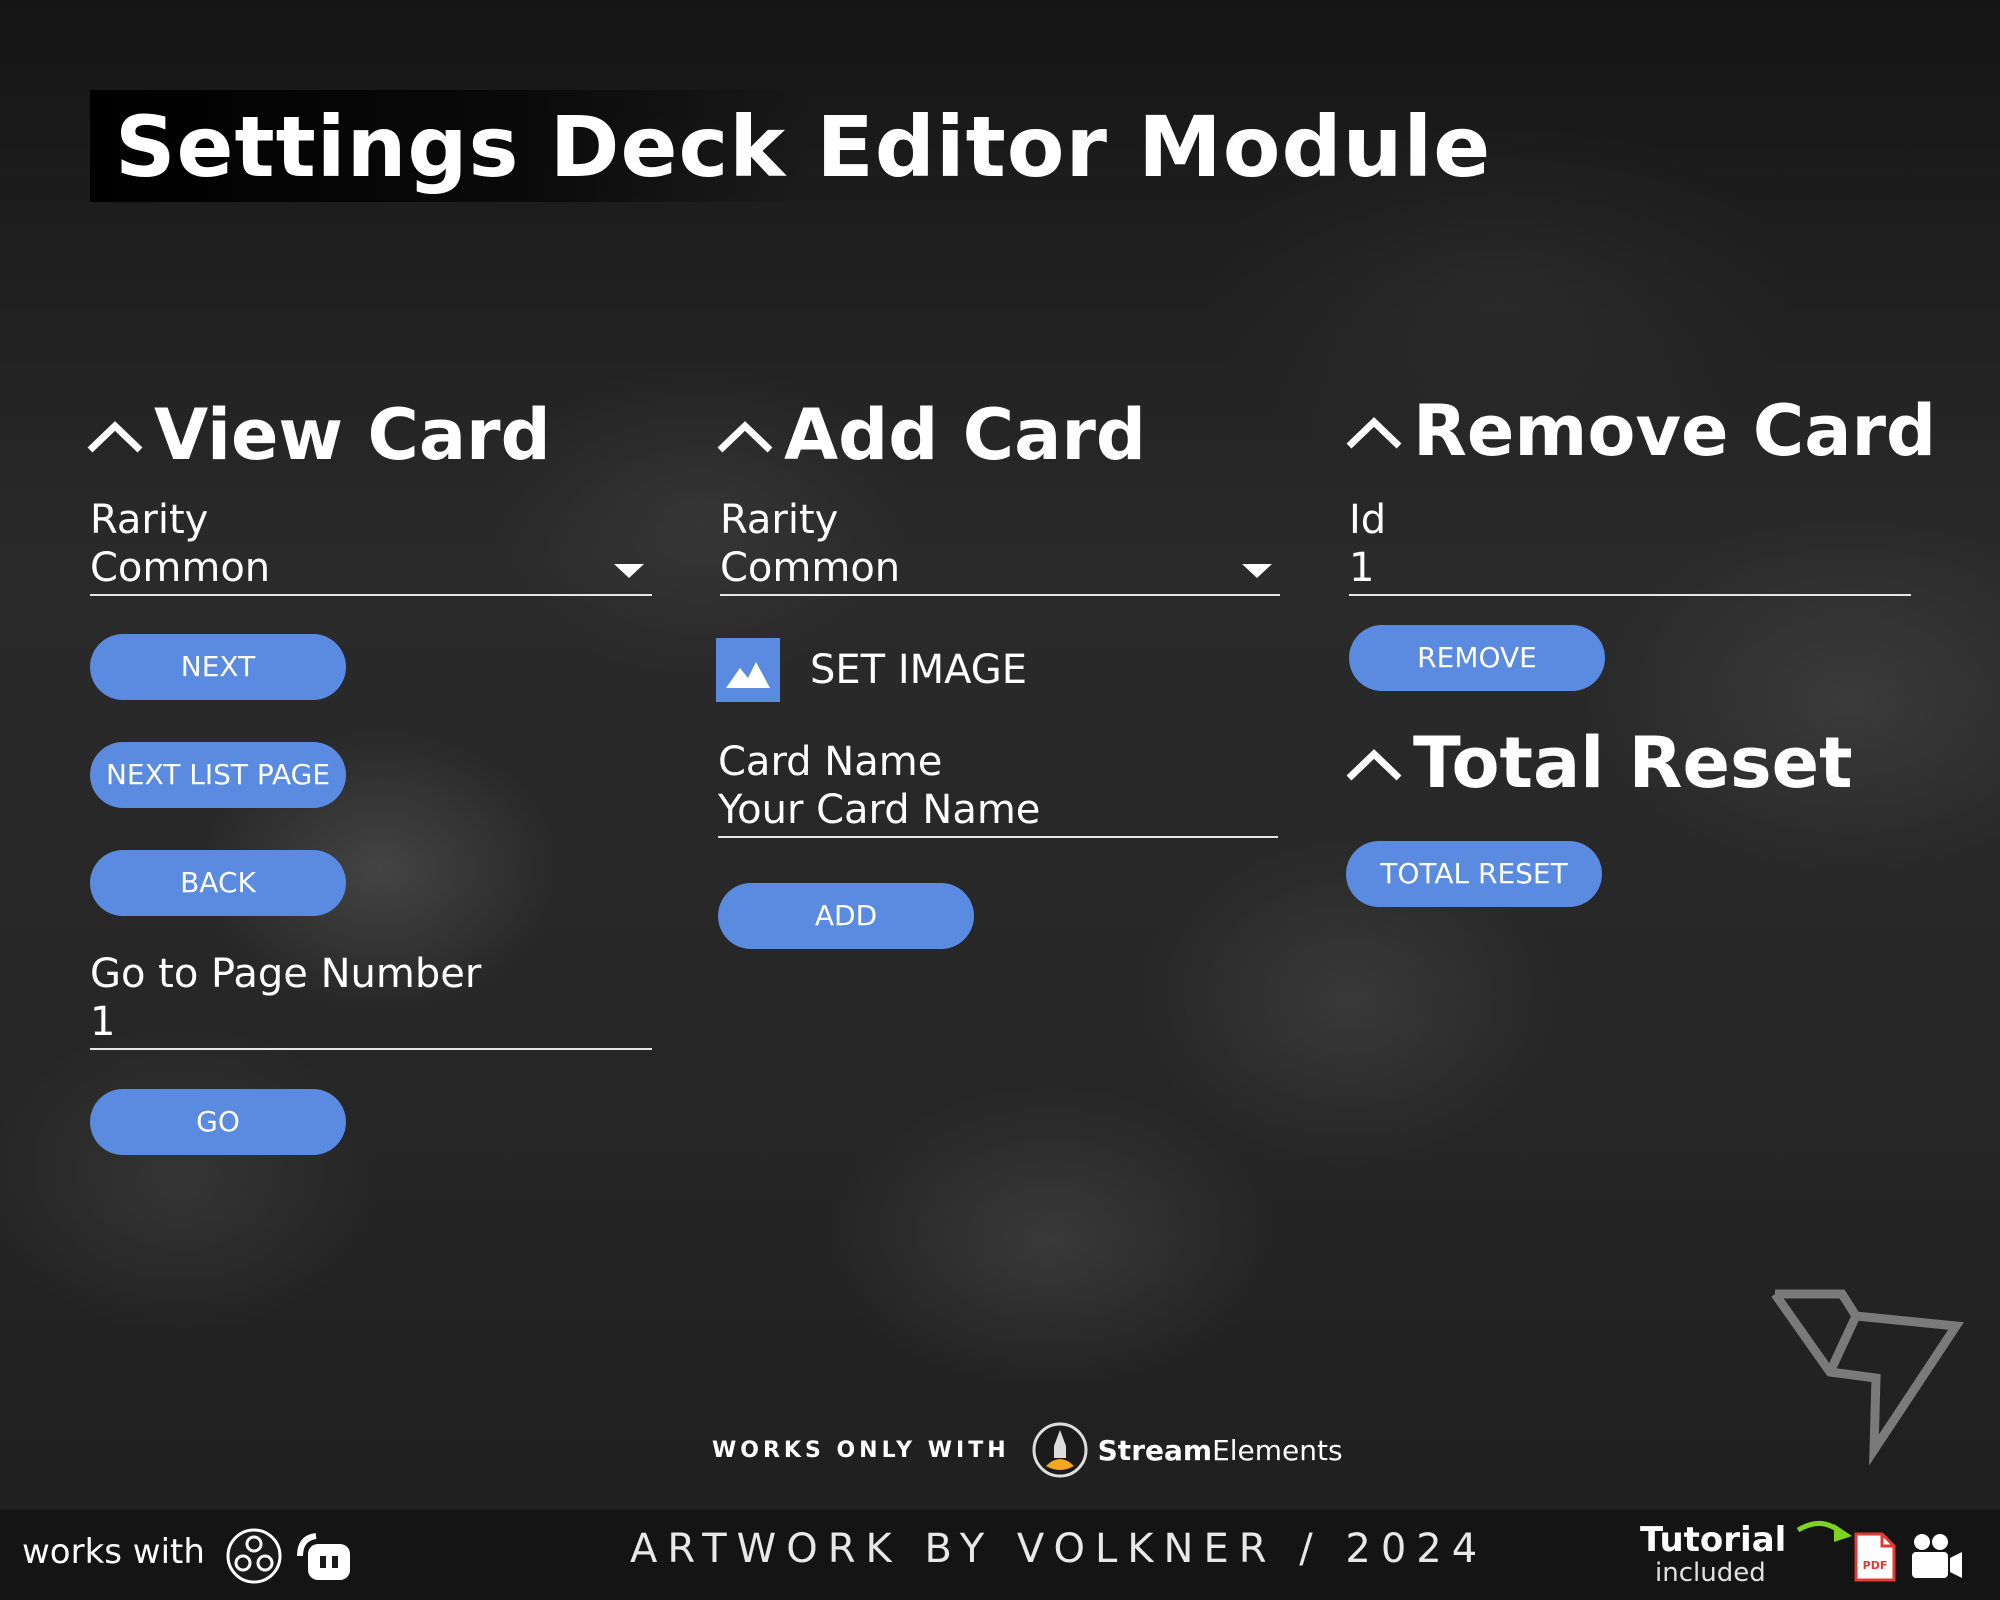 This screenshot has width=2000, height=1600. I want to click on view-card-heading: View Card, so click(352, 435).